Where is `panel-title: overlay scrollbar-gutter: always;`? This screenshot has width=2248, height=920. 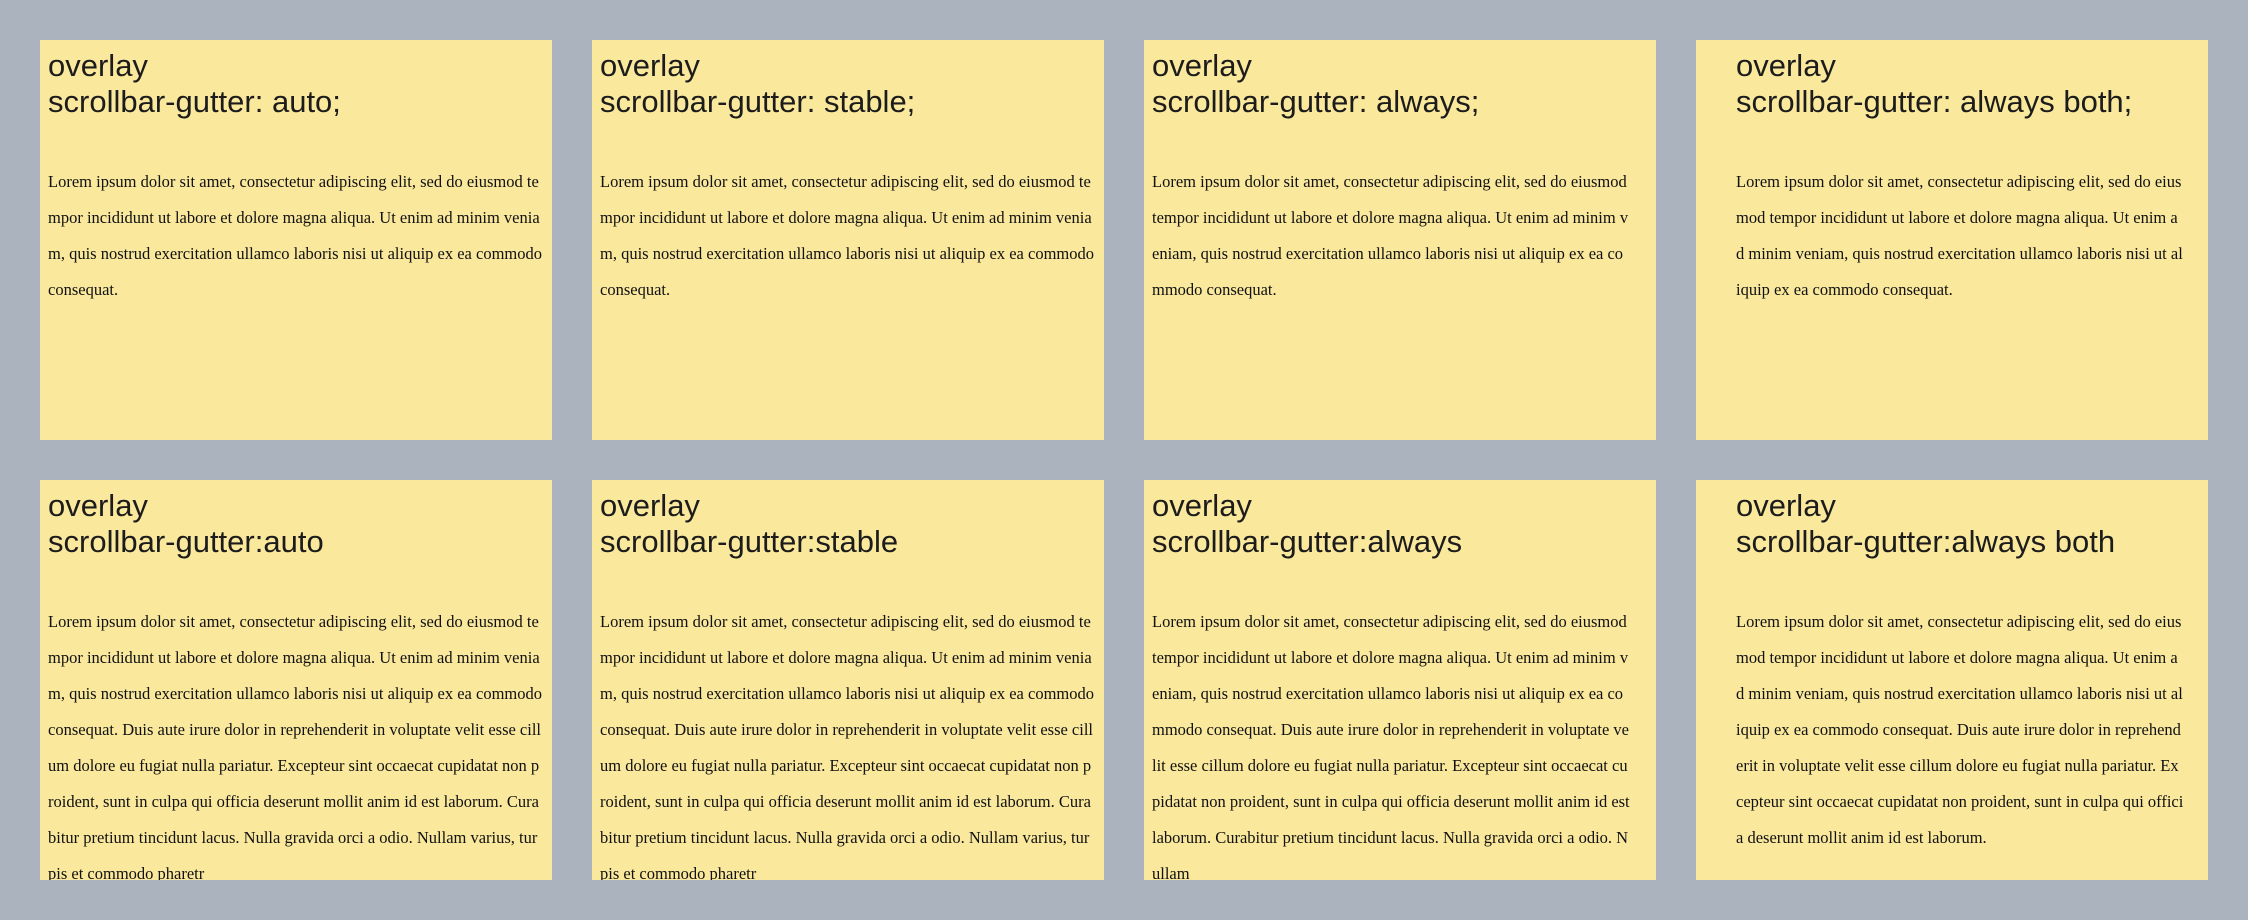 panel-title: overlay scrollbar-gutter: always; is located at coordinates (1391, 84).